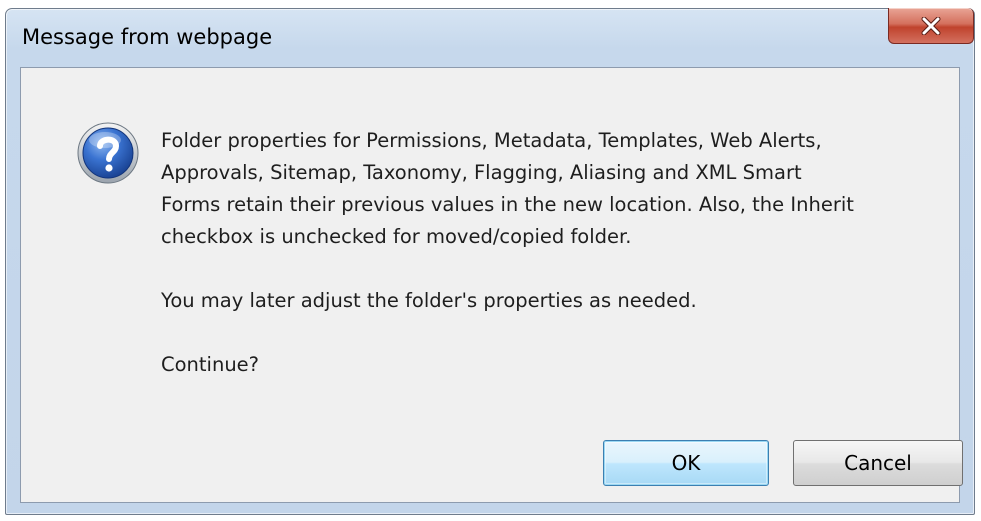  What do you see at coordinates (490, 36) in the screenshot?
I see `title-bar: Message from webpage` at bounding box center [490, 36].